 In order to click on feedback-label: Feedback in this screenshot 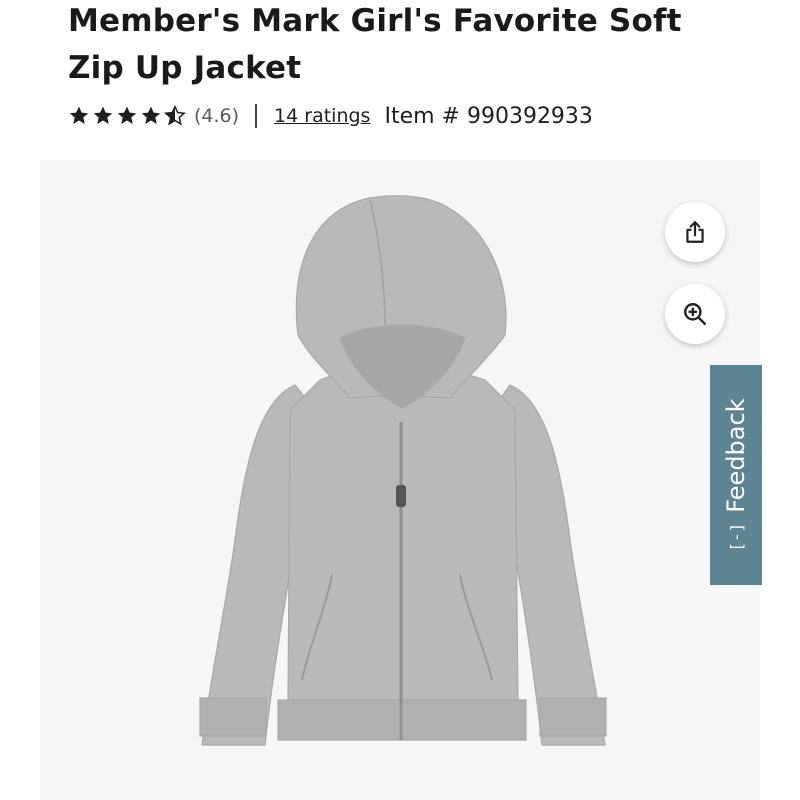, I will do `click(736, 455)`.